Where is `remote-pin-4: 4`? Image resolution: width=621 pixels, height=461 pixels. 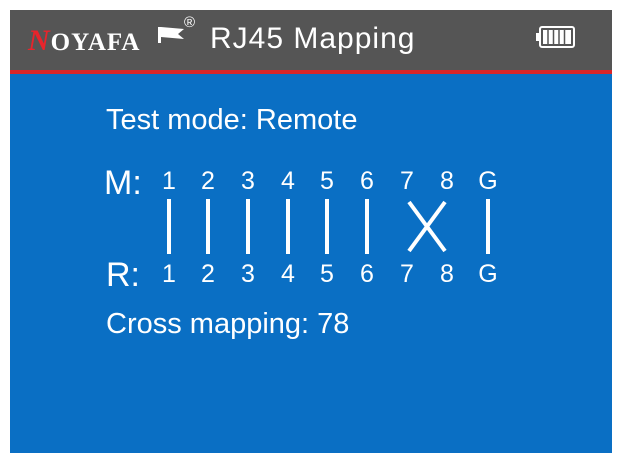
remote-pin-4: 4 is located at coordinates (288, 274).